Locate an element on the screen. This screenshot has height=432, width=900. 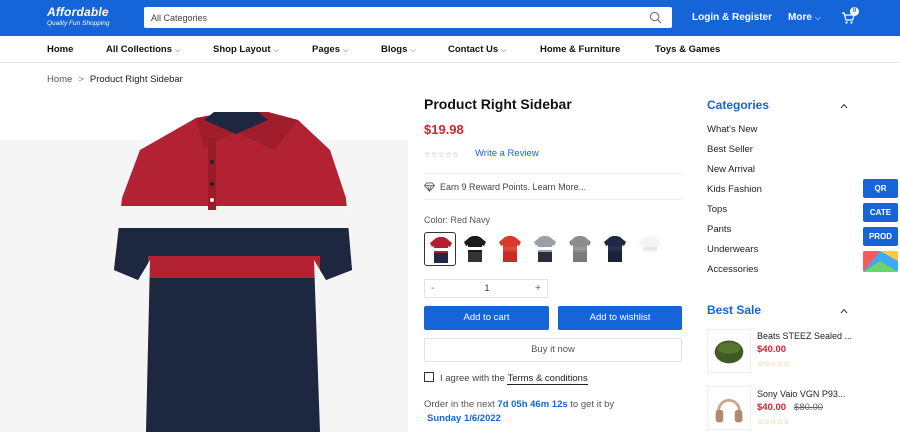
color-swatch-grey is located at coordinates (580, 249).